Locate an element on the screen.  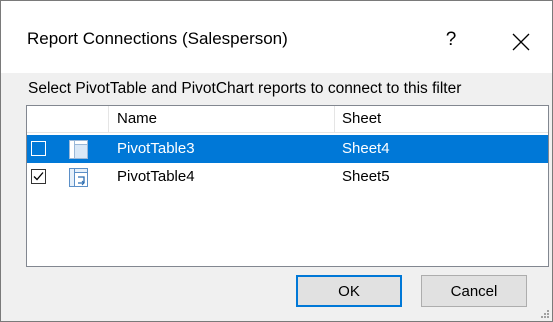
dialog-title: Report Connections (Salesperson) is located at coordinates (157, 38).